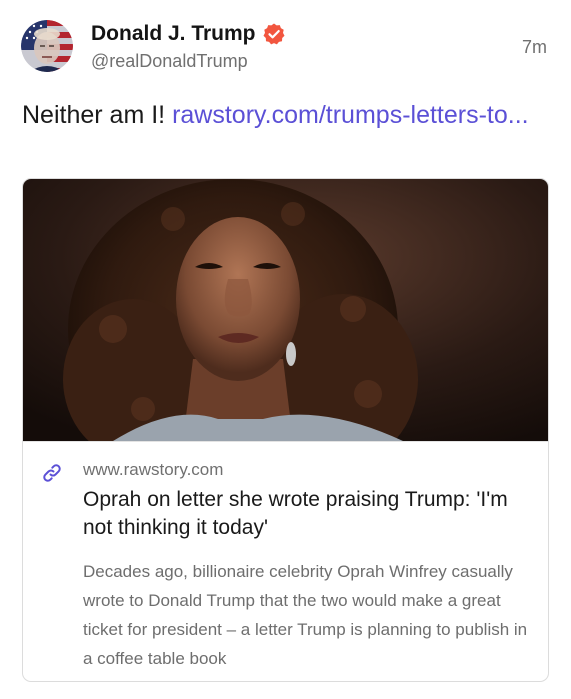 Image resolution: width=571 pixels, height=699 pixels. Describe the element at coordinates (169, 61) in the screenshot. I see `author-handle: @realDonaldTrump` at that location.